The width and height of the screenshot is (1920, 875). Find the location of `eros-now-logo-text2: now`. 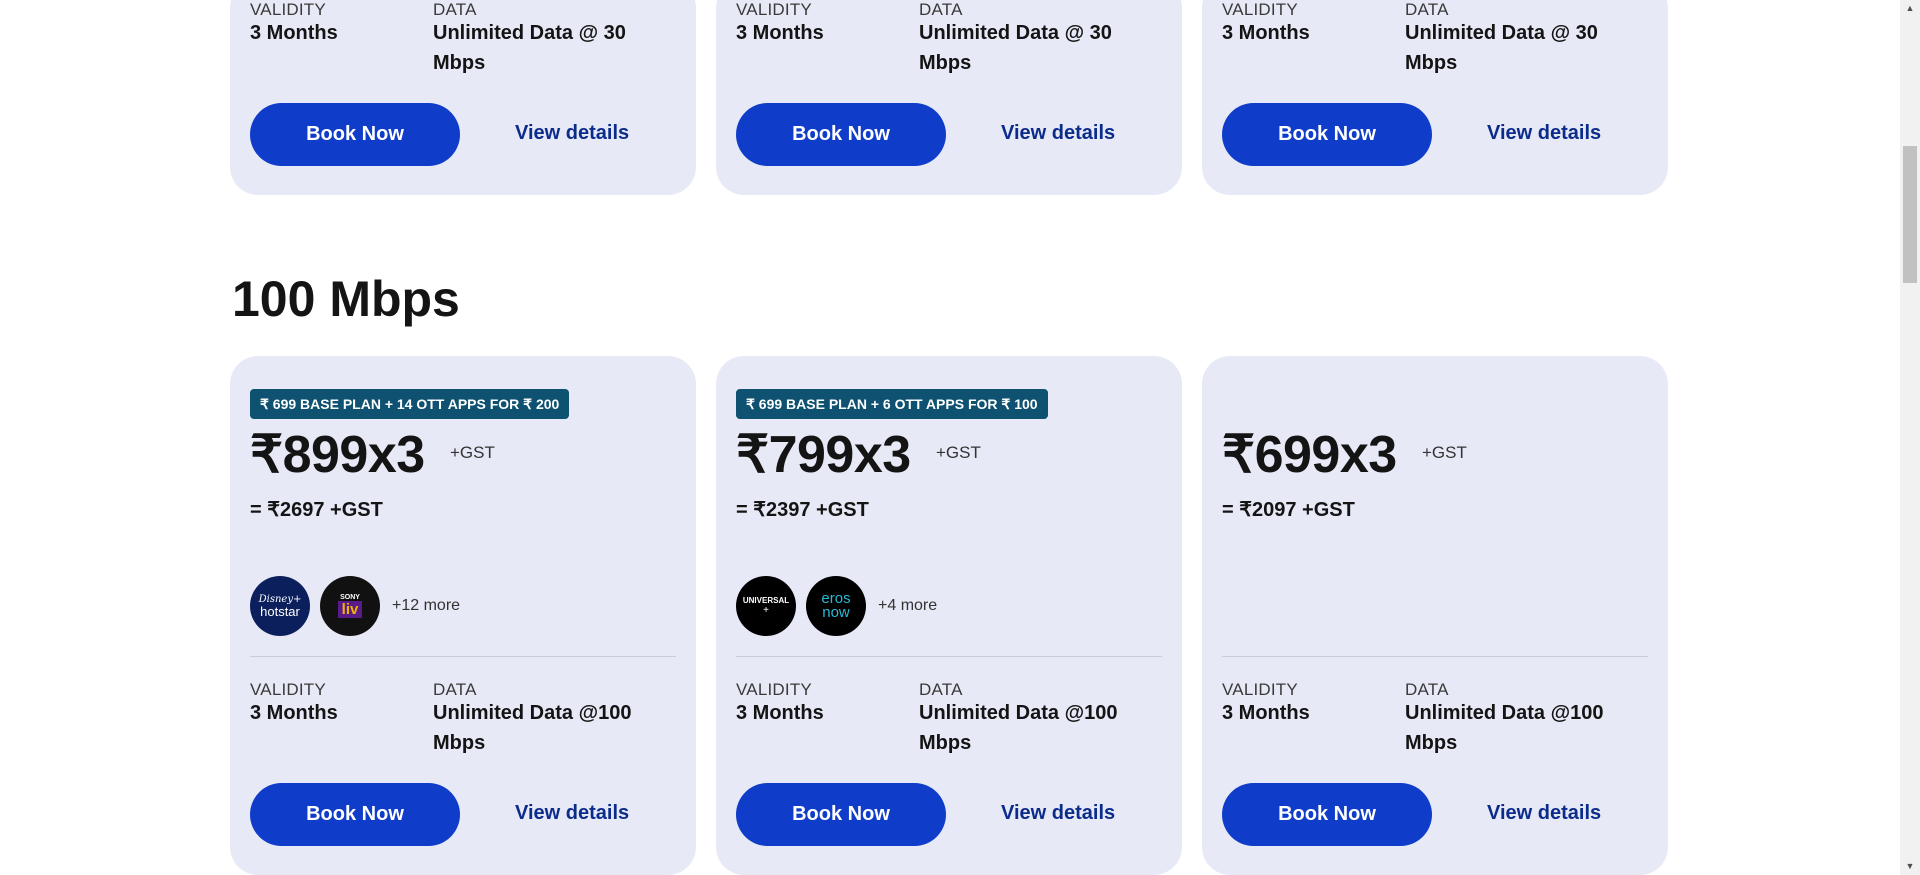

eros-now-logo-text2: now is located at coordinates (836, 612).